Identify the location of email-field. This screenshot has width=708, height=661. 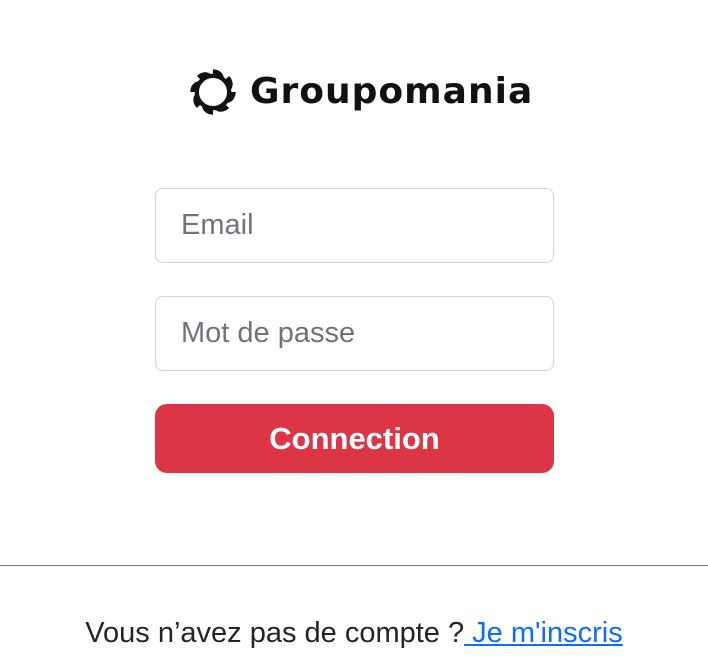
(354, 225).